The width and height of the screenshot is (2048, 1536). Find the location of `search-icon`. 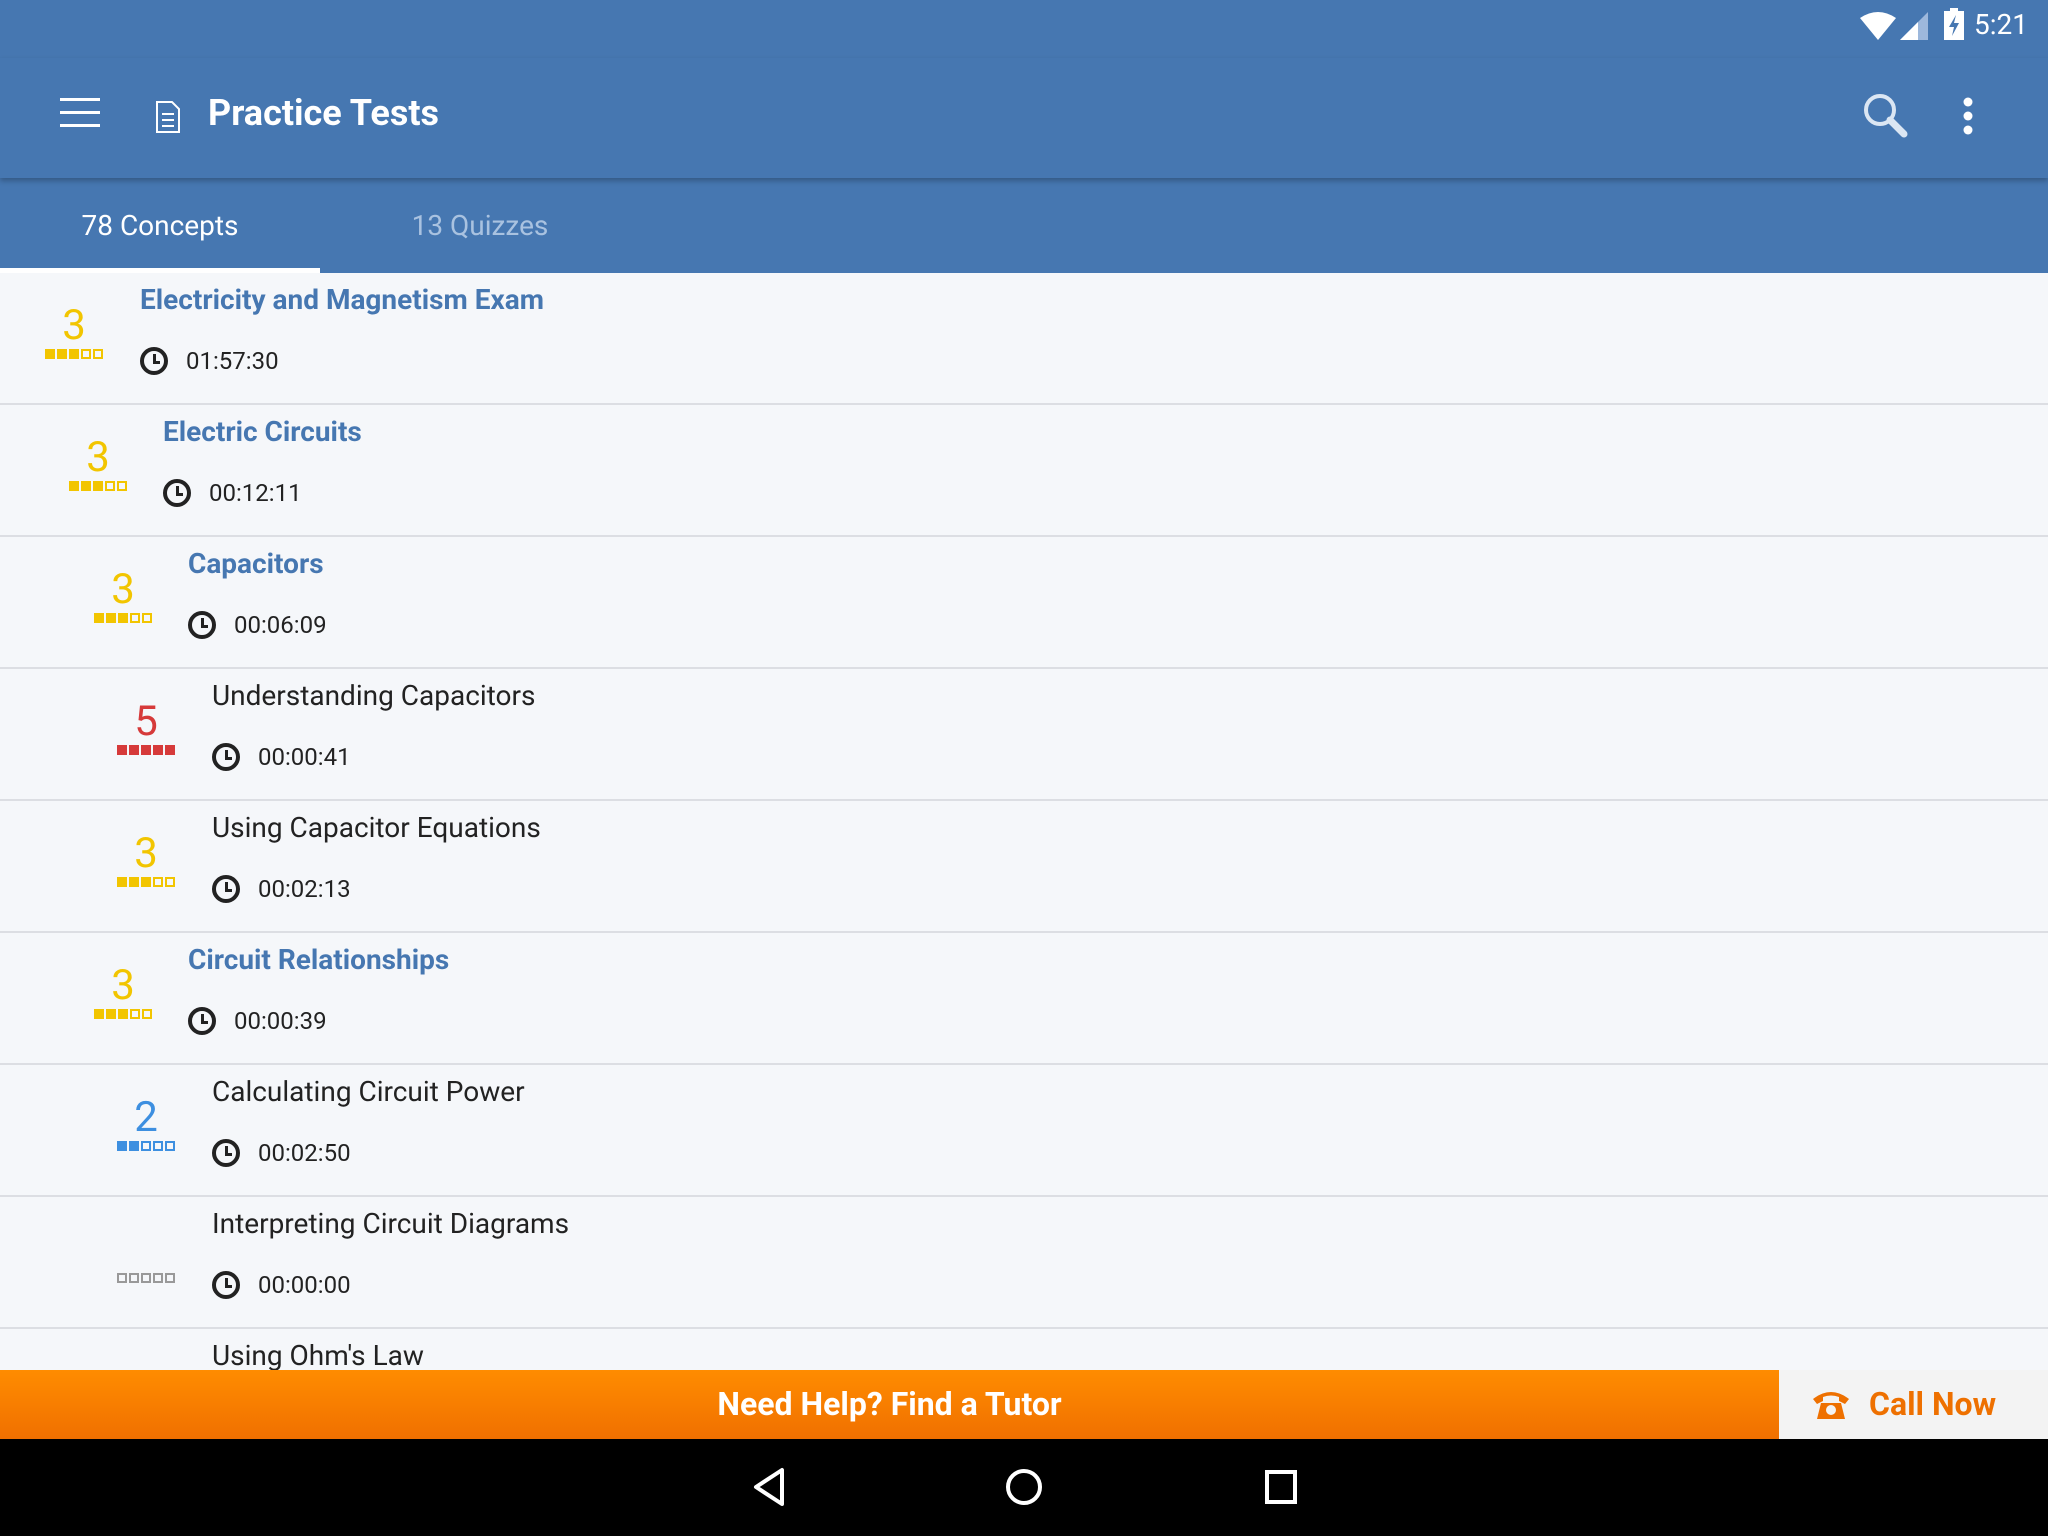

search-icon is located at coordinates (1886, 116).